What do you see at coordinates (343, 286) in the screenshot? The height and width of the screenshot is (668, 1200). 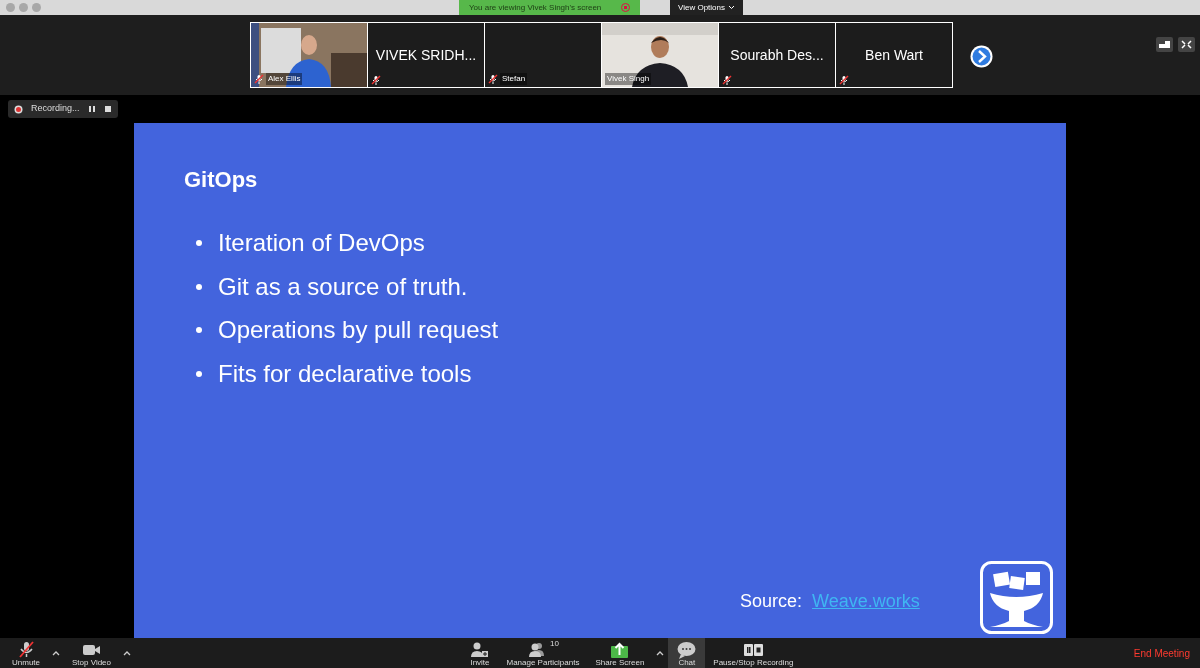 I see `bullet-text: Git as a source of truth.` at bounding box center [343, 286].